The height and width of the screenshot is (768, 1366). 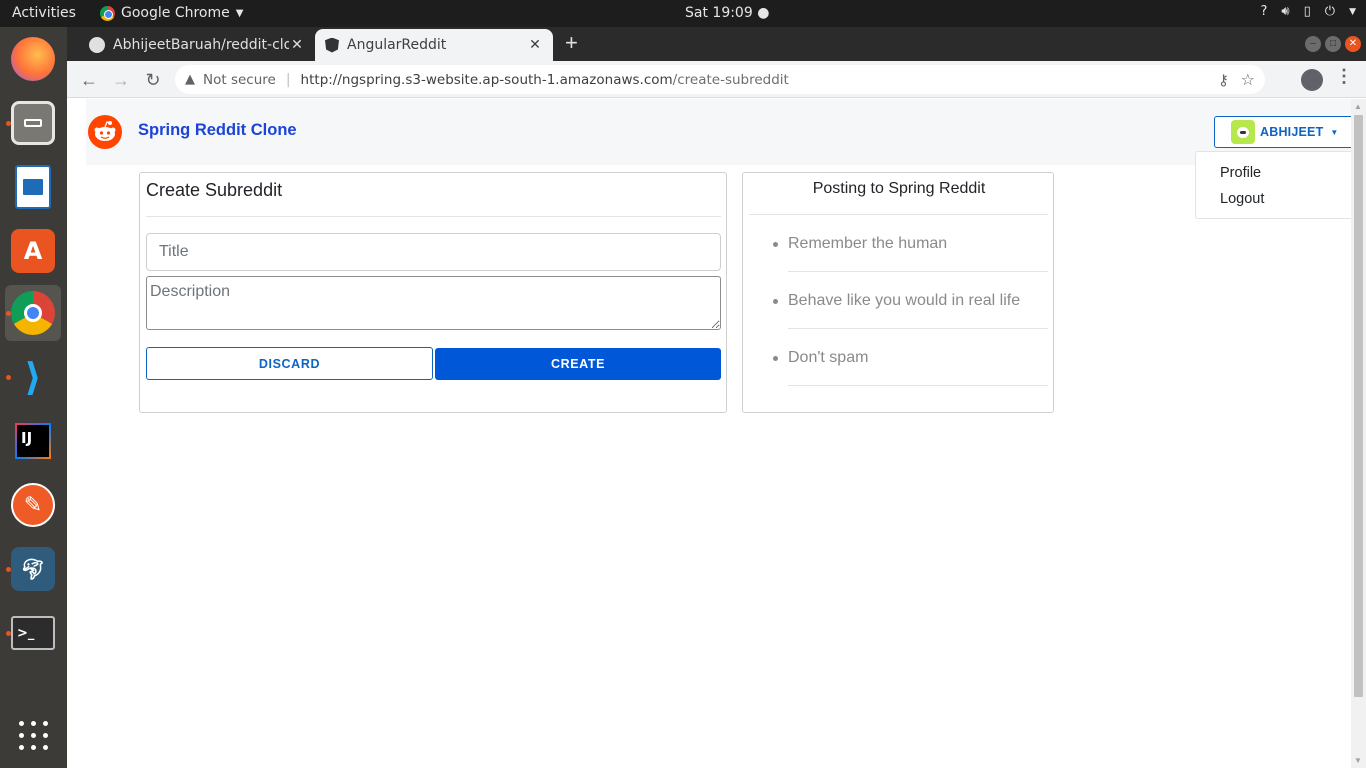 What do you see at coordinates (730, 79) in the screenshot?
I see `url-path: /create-subreddit` at bounding box center [730, 79].